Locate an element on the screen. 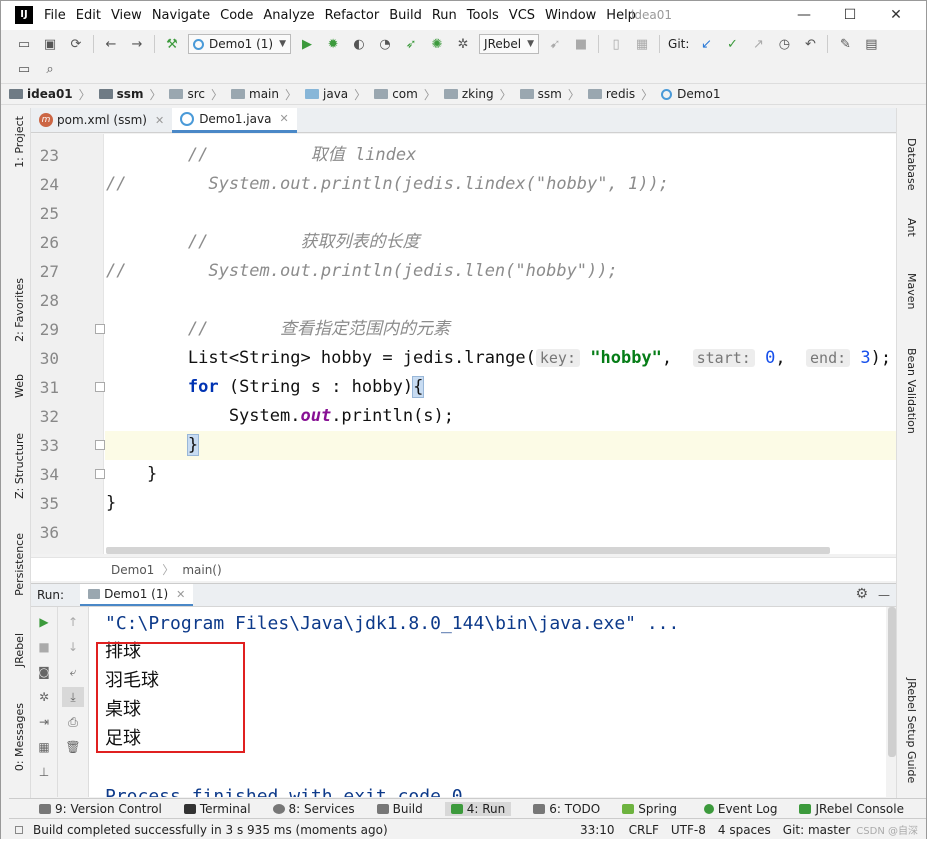  jrebel-select: JRebel ▼ is located at coordinates (509, 44).